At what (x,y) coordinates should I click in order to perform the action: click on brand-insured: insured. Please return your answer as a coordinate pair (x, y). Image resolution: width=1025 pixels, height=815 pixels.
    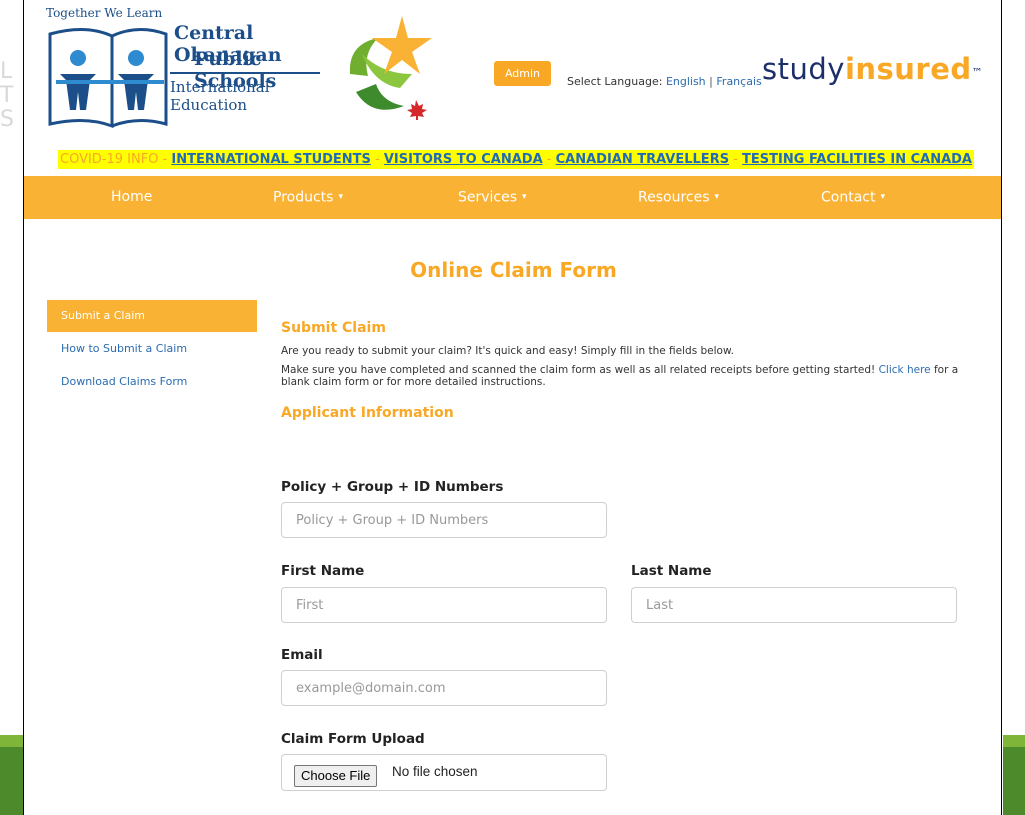
    Looking at the image, I should click on (908, 69).